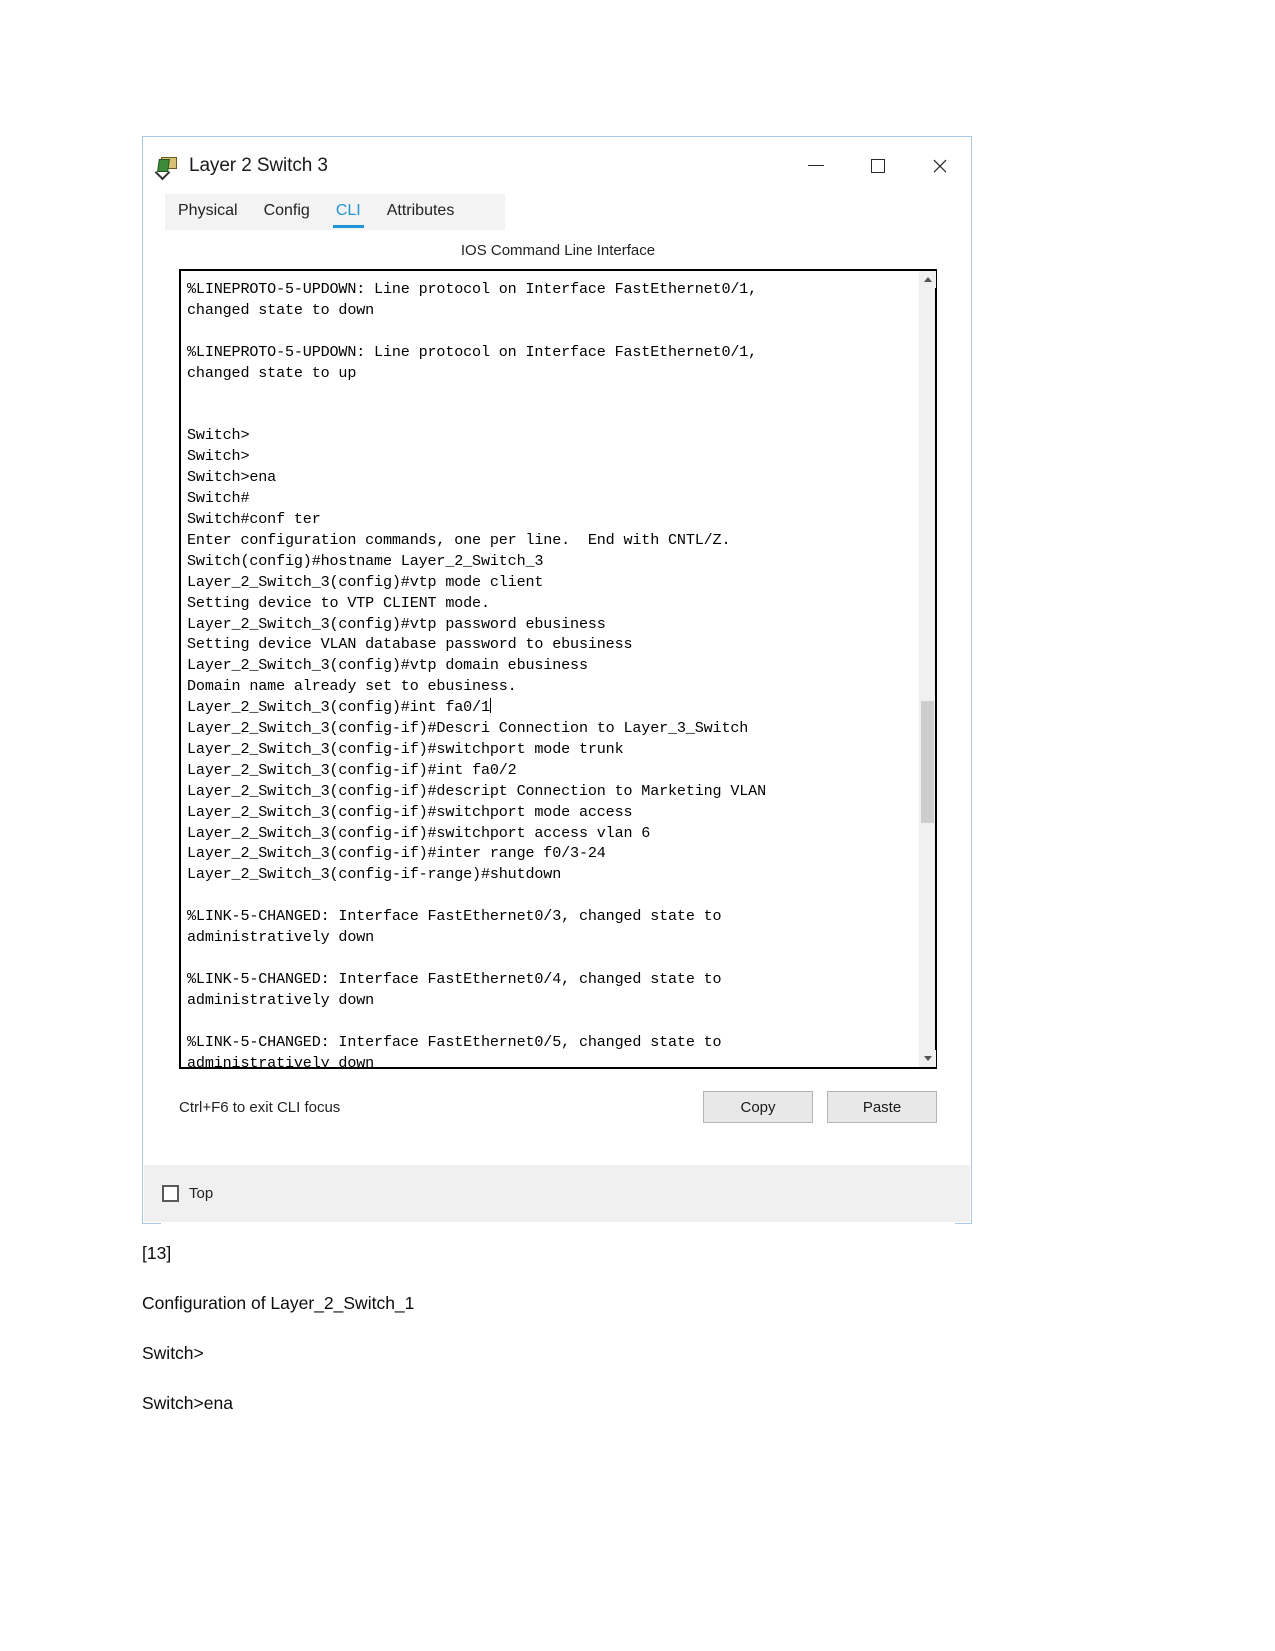 The height and width of the screenshot is (1651, 1275). I want to click on cli-action-buttons: Copy Paste, so click(820, 1107).